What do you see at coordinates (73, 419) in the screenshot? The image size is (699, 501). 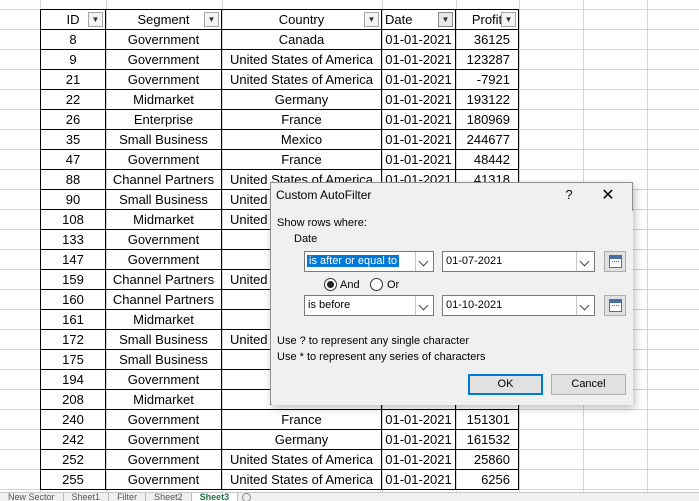 I see `table-cell: 240` at bounding box center [73, 419].